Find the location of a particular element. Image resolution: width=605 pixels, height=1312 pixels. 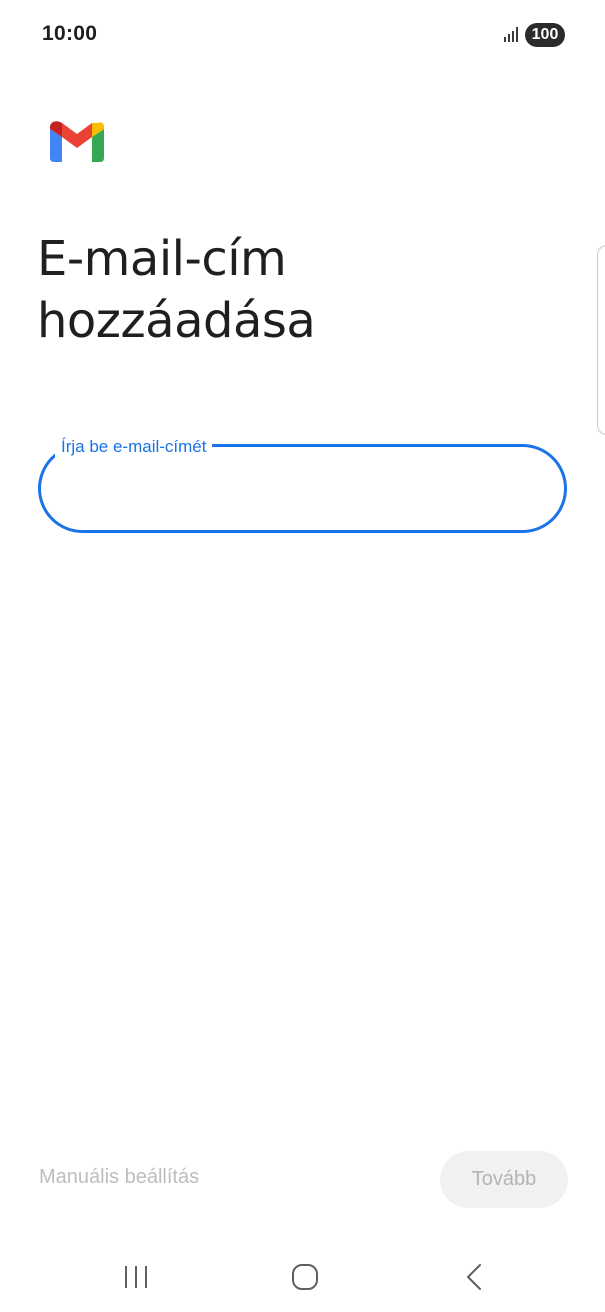

battery-indicator: 100 is located at coordinates (545, 35).